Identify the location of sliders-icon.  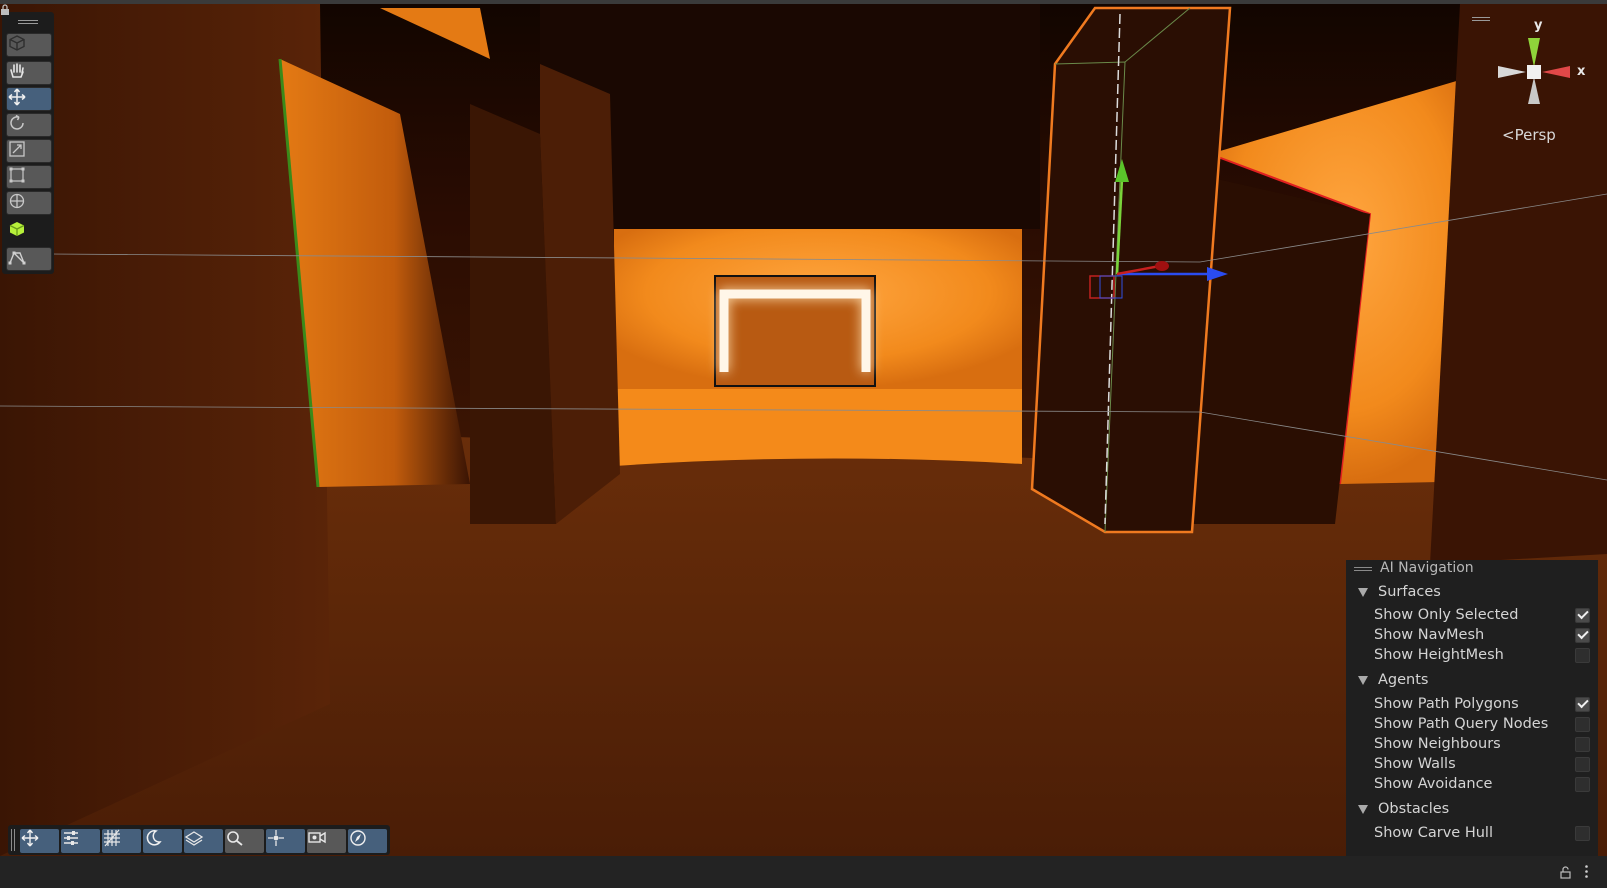
(71, 838).